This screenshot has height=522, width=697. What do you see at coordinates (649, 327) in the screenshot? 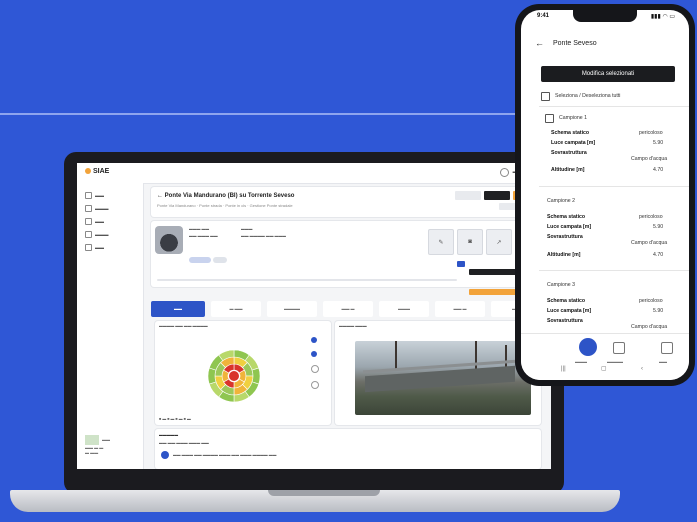
I see `section-3-row-3-value: Campo d'acqua` at bounding box center [649, 327].